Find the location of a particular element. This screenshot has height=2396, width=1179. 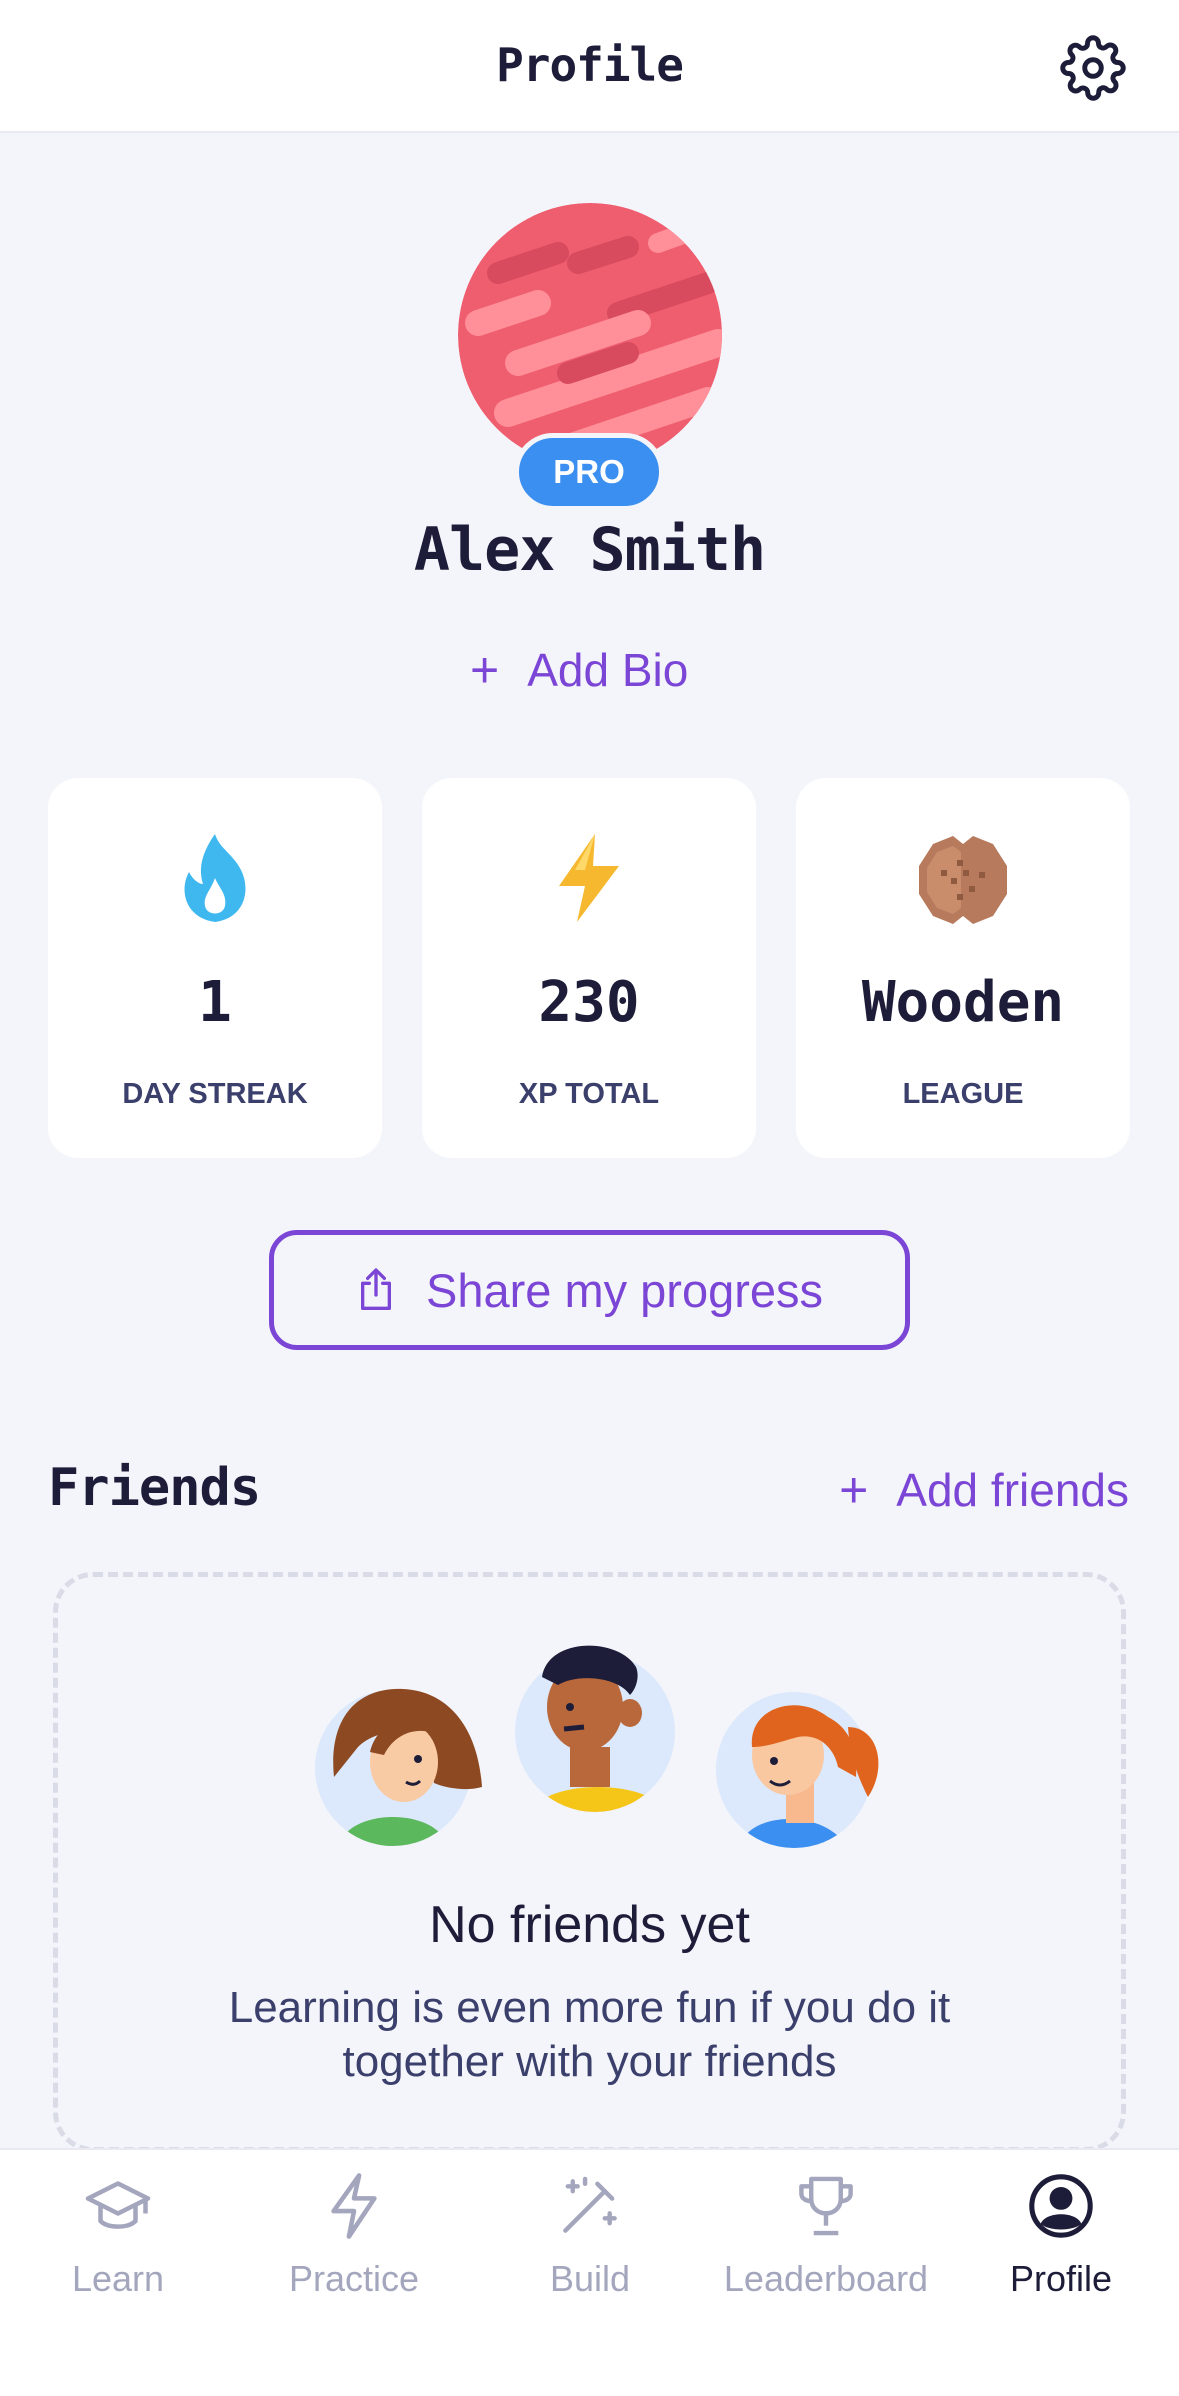

stat-card-streak: 1 DAY STREAK is located at coordinates (215, 968).